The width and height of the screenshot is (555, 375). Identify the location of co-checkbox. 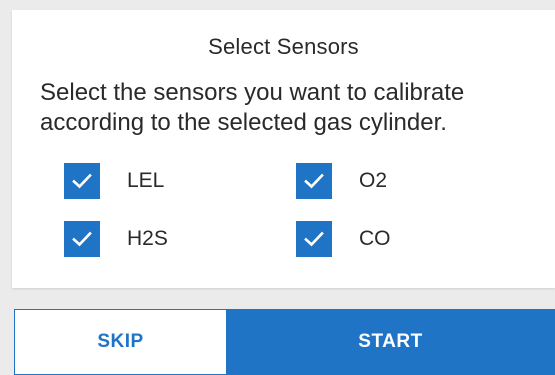
(314, 239).